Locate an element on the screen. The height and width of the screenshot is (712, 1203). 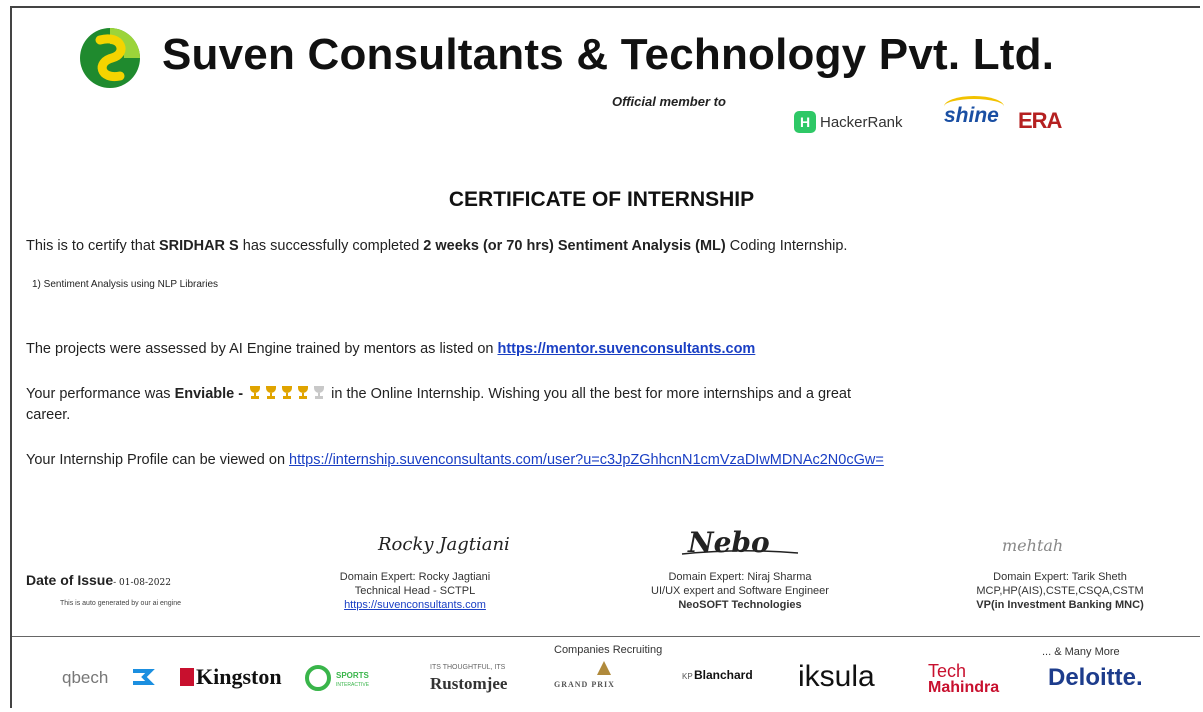
signer-niraj-title: Domain Expert: Niraj Sharma is located at coordinates (740, 577).